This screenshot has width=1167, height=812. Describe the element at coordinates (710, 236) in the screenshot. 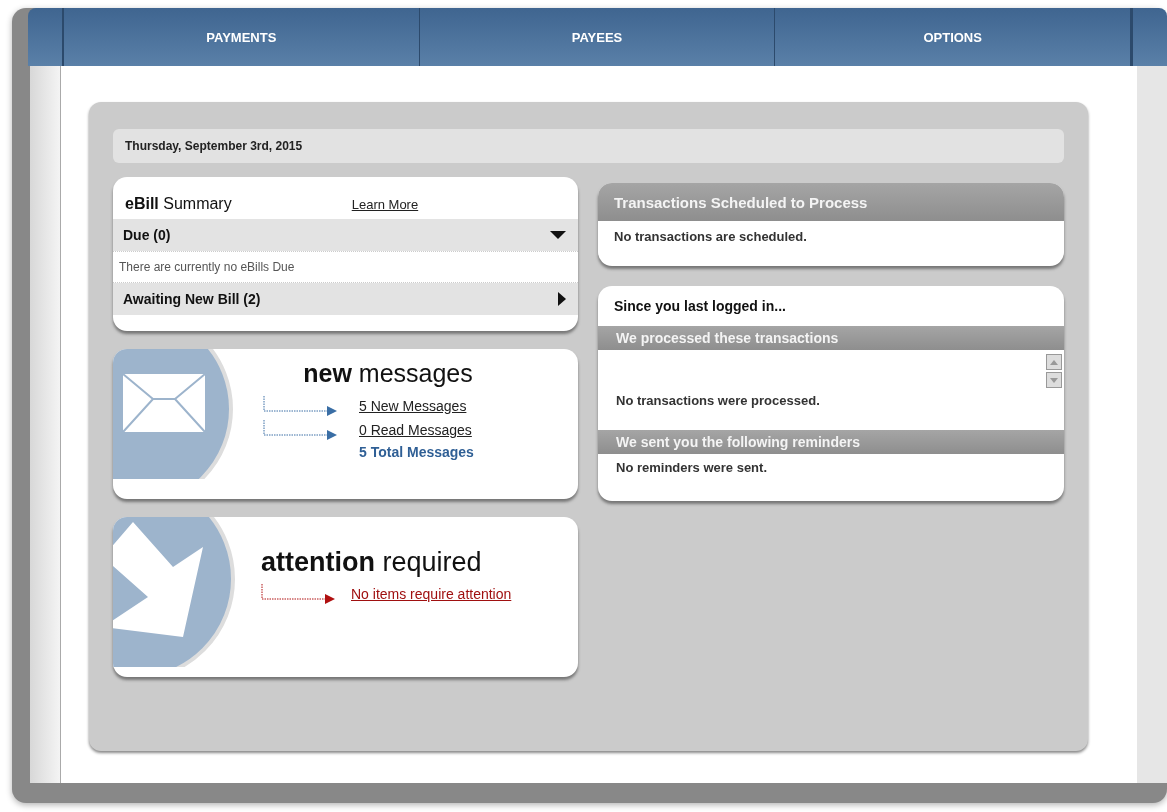

I see `status-text: No transactions are scheduled.` at that location.